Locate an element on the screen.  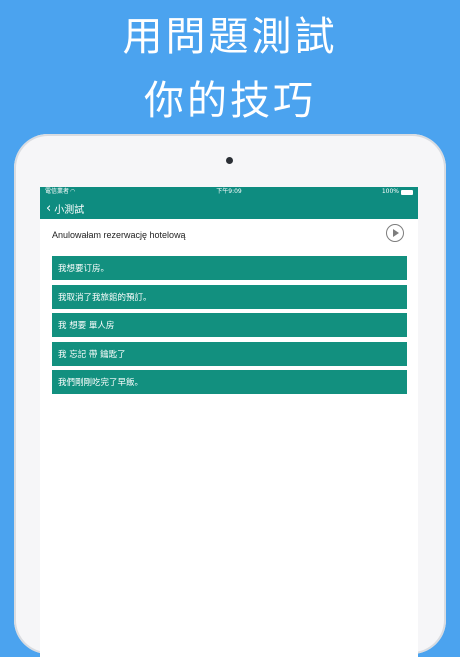
camera-icon is located at coordinates (229, 160).